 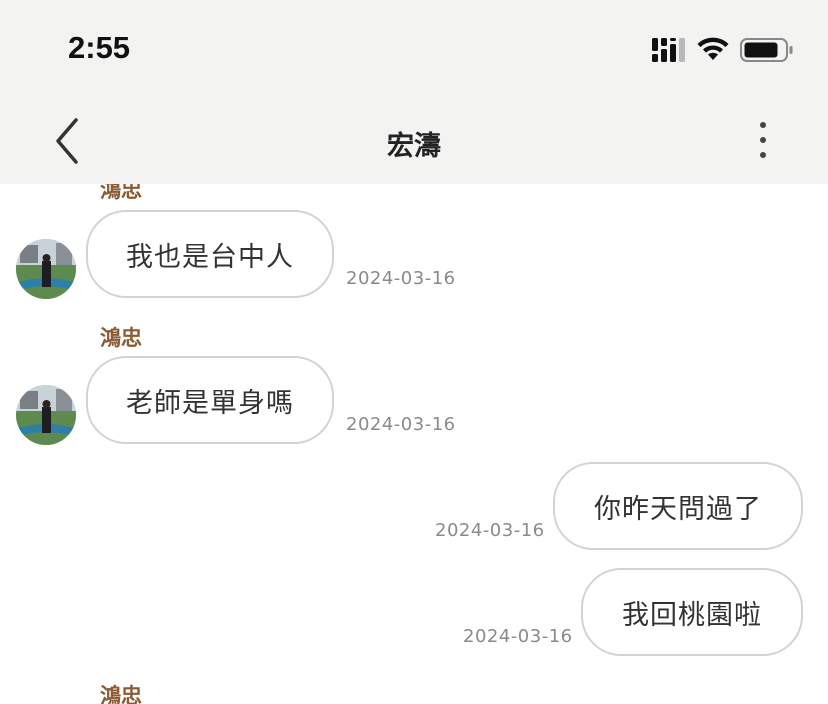 I want to click on more-options-button, so click(x=763, y=140).